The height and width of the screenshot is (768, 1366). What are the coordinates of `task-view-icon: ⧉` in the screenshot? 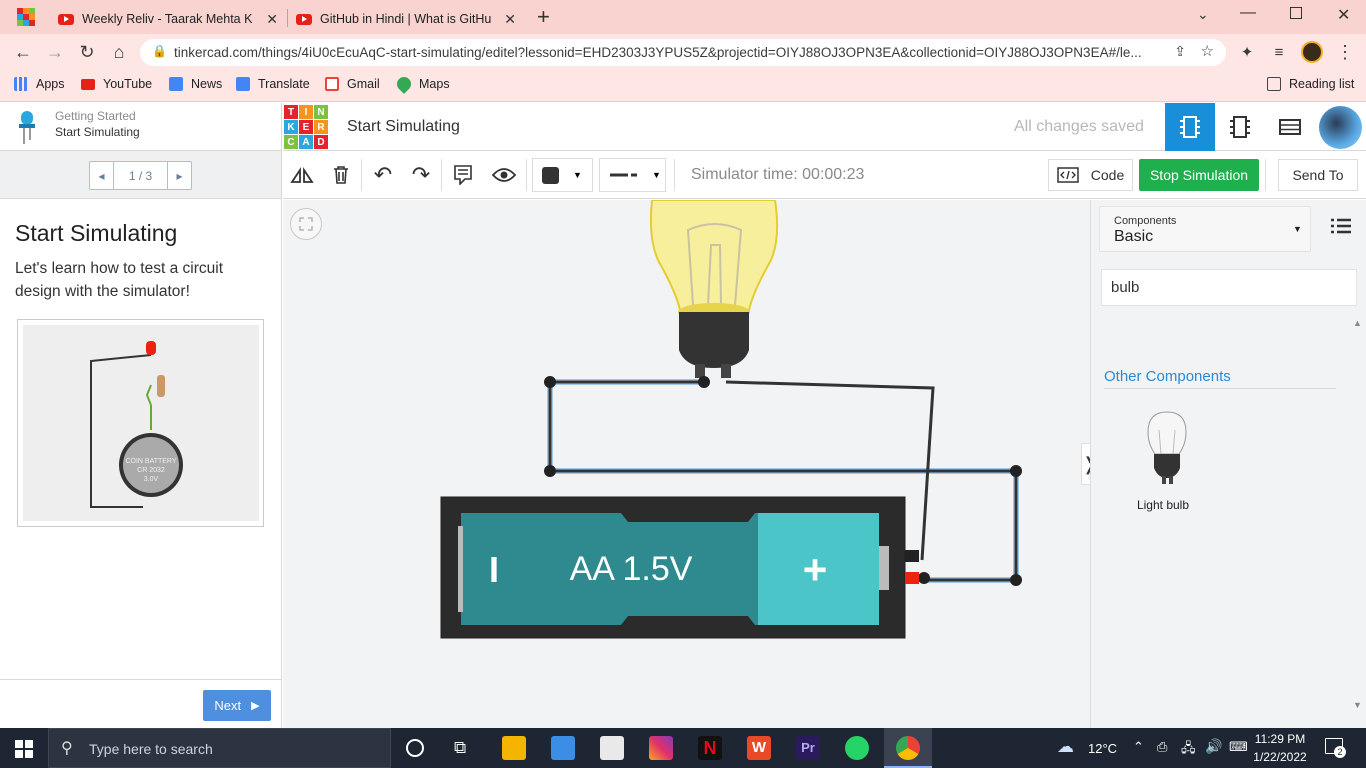 It's located at (460, 748).